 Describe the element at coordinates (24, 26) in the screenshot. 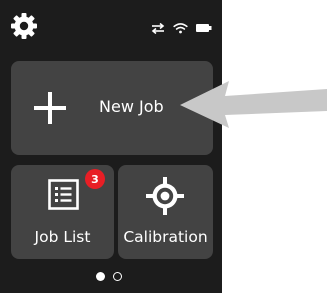

I see `gear-icon` at that location.